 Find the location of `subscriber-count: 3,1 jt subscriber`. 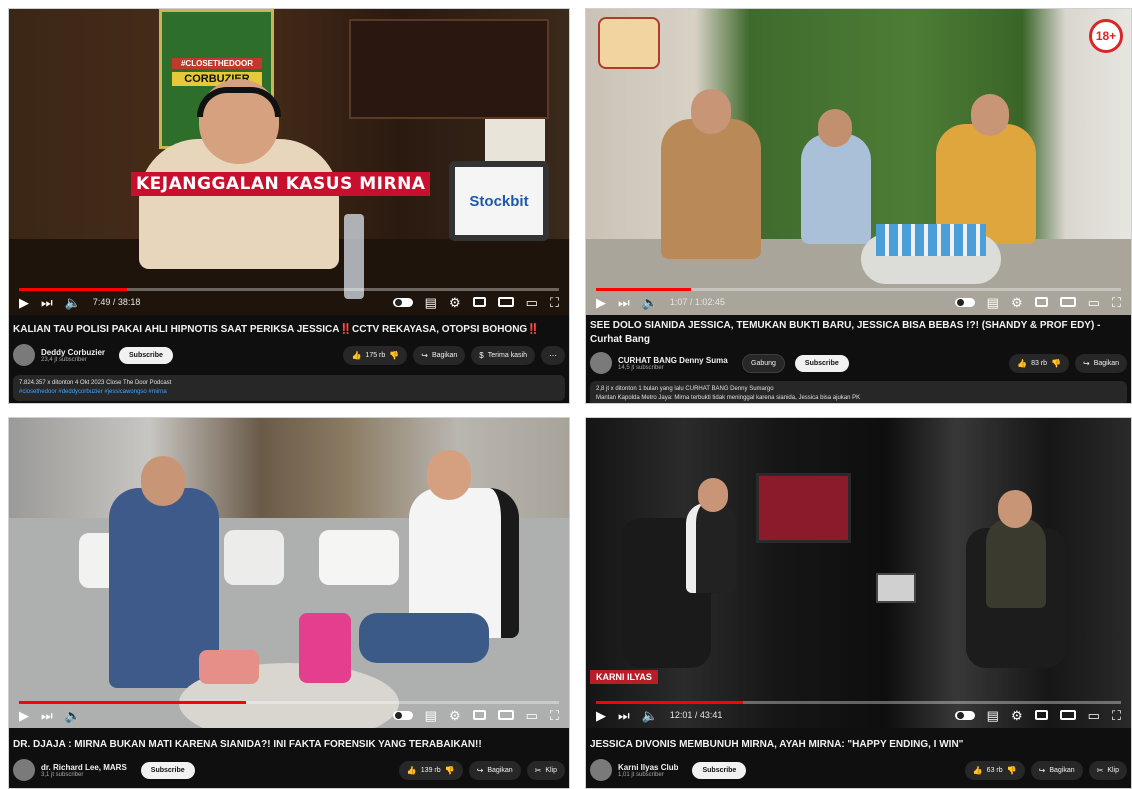

subscriber-count: 3,1 jt subscriber is located at coordinates (62, 774).